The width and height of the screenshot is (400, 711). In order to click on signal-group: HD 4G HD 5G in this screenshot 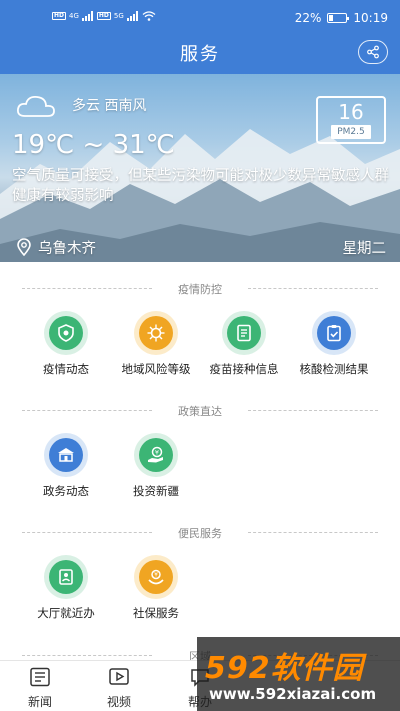, I will do `click(104, 16)`.